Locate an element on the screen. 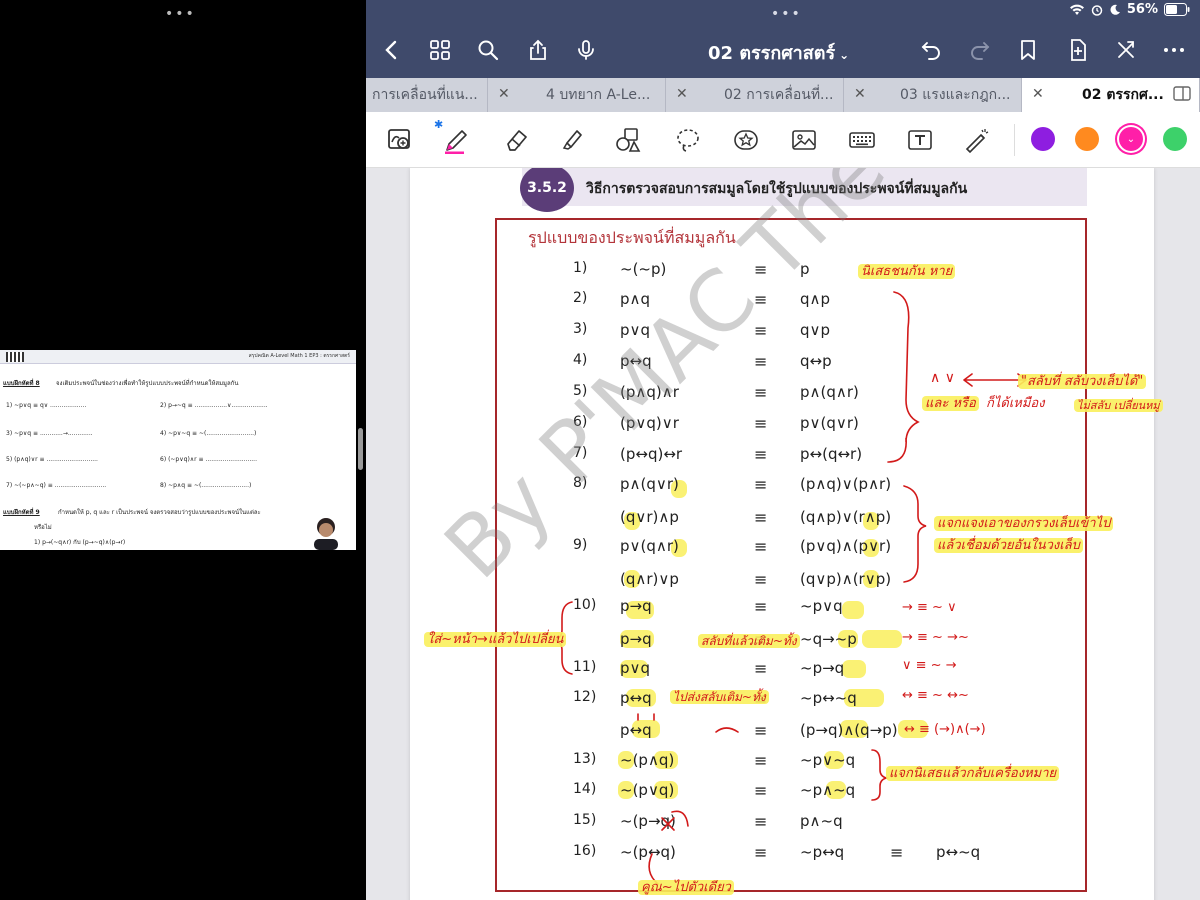 The height and width of the screenshot is (900, 1200). color-swatch-purple is located at coordinates (1043, 139).